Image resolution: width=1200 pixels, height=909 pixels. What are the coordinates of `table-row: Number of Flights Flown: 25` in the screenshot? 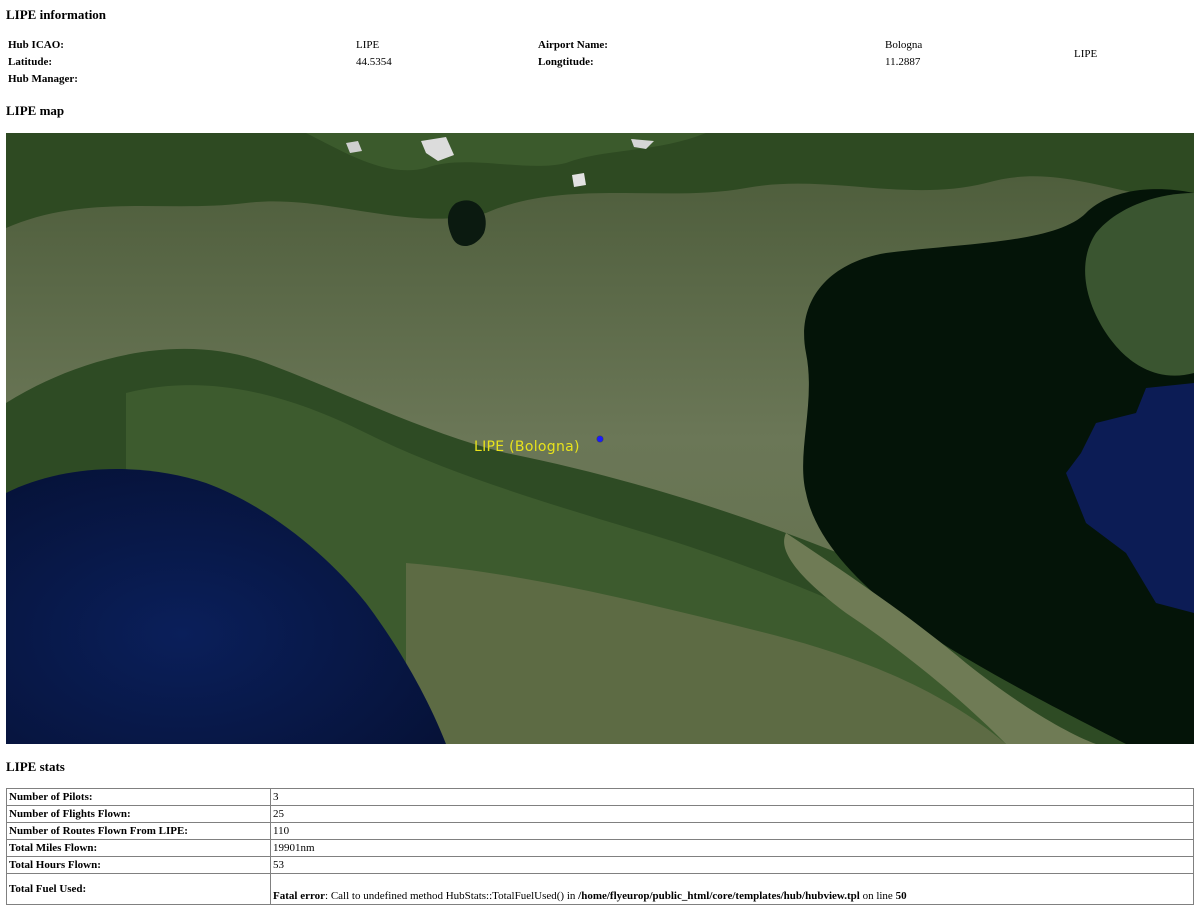 It's located at (600, 814).